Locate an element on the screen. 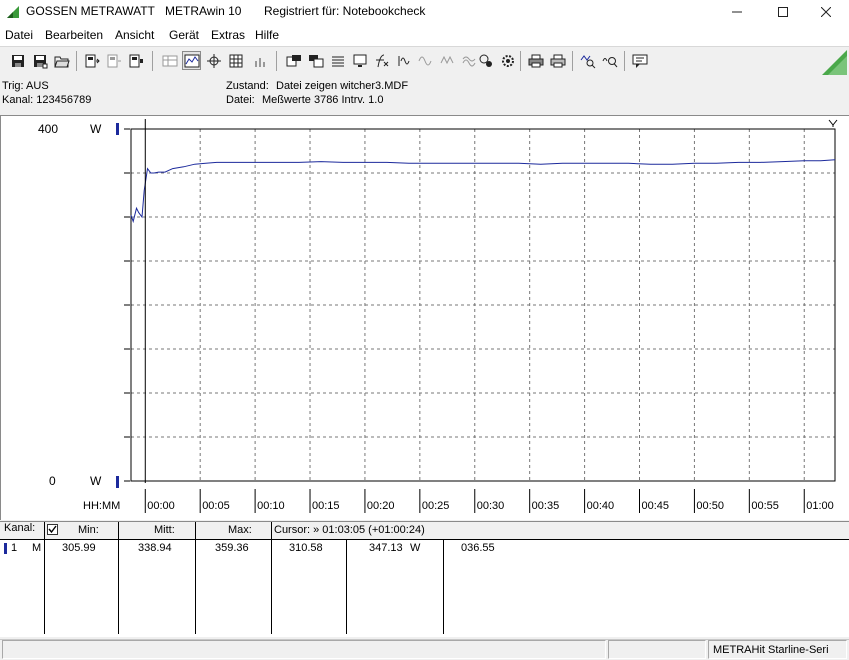 The image size is (849, 660). channel-number: 1 is located at coordinates (14, 548).